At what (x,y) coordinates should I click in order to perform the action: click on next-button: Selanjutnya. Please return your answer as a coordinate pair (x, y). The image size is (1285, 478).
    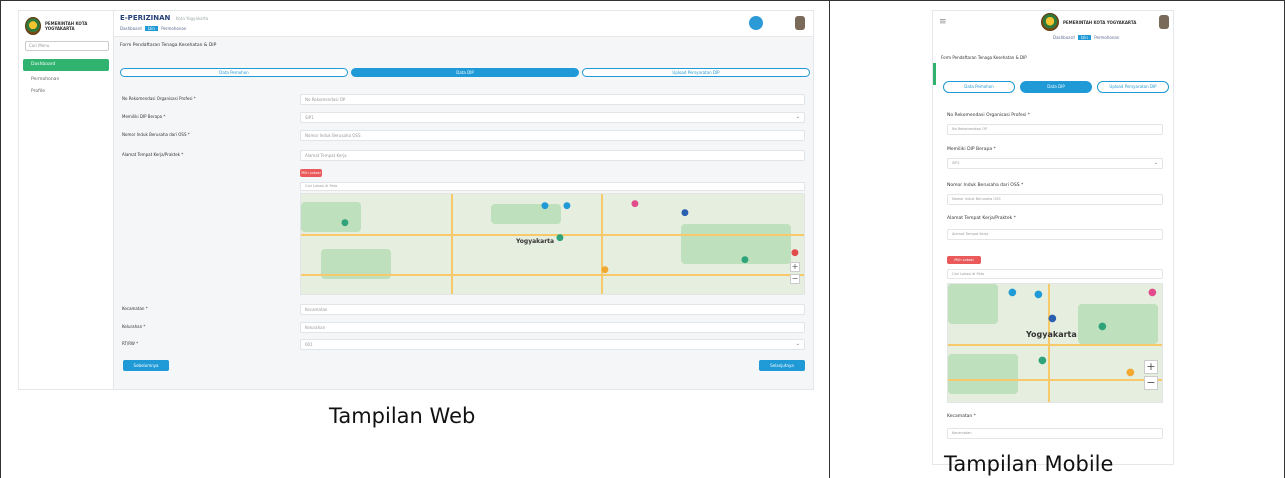
    Looking at the image, I should click on (782, 365).